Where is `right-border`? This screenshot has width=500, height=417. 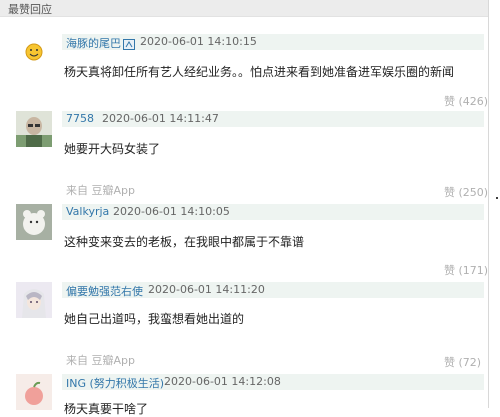
right-border is located at coordinates (488, 204).